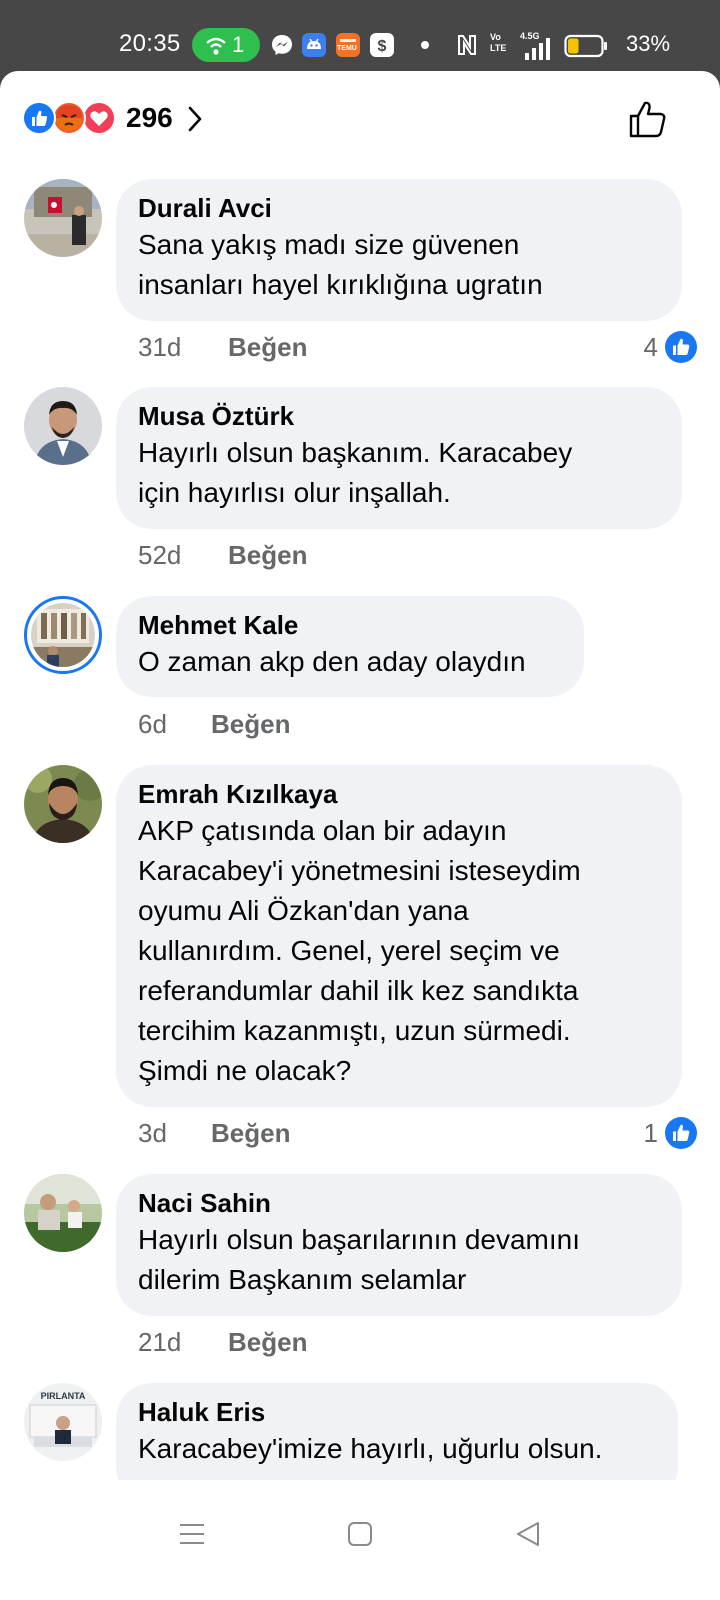 Image resolution: width=720 pixels, height=1600 pixels. I want to click on comment-age: 52d, so click(159, 555).